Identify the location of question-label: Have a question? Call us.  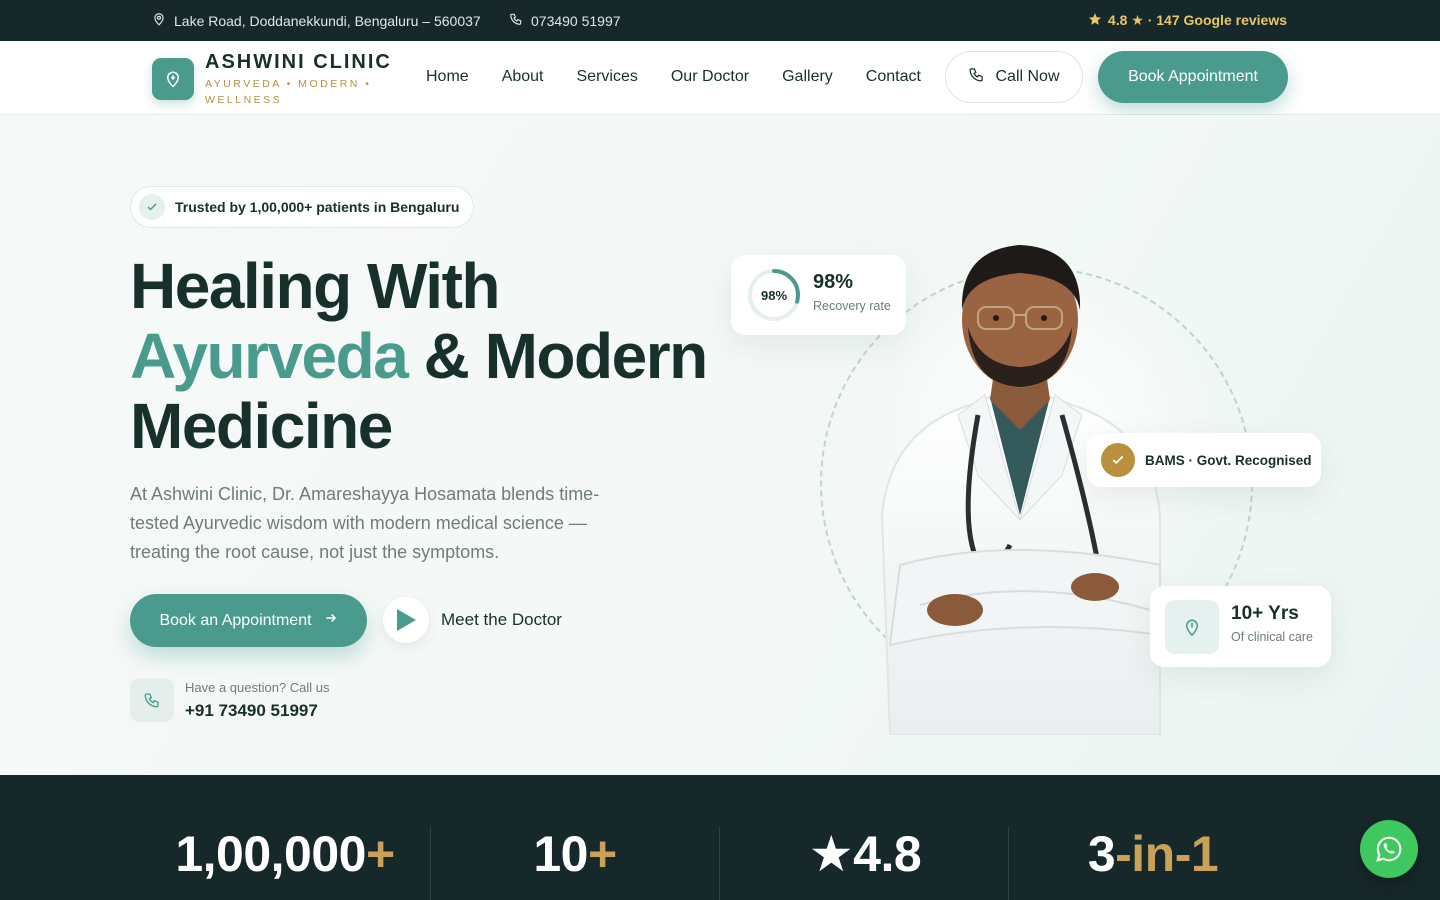
(257, 687).